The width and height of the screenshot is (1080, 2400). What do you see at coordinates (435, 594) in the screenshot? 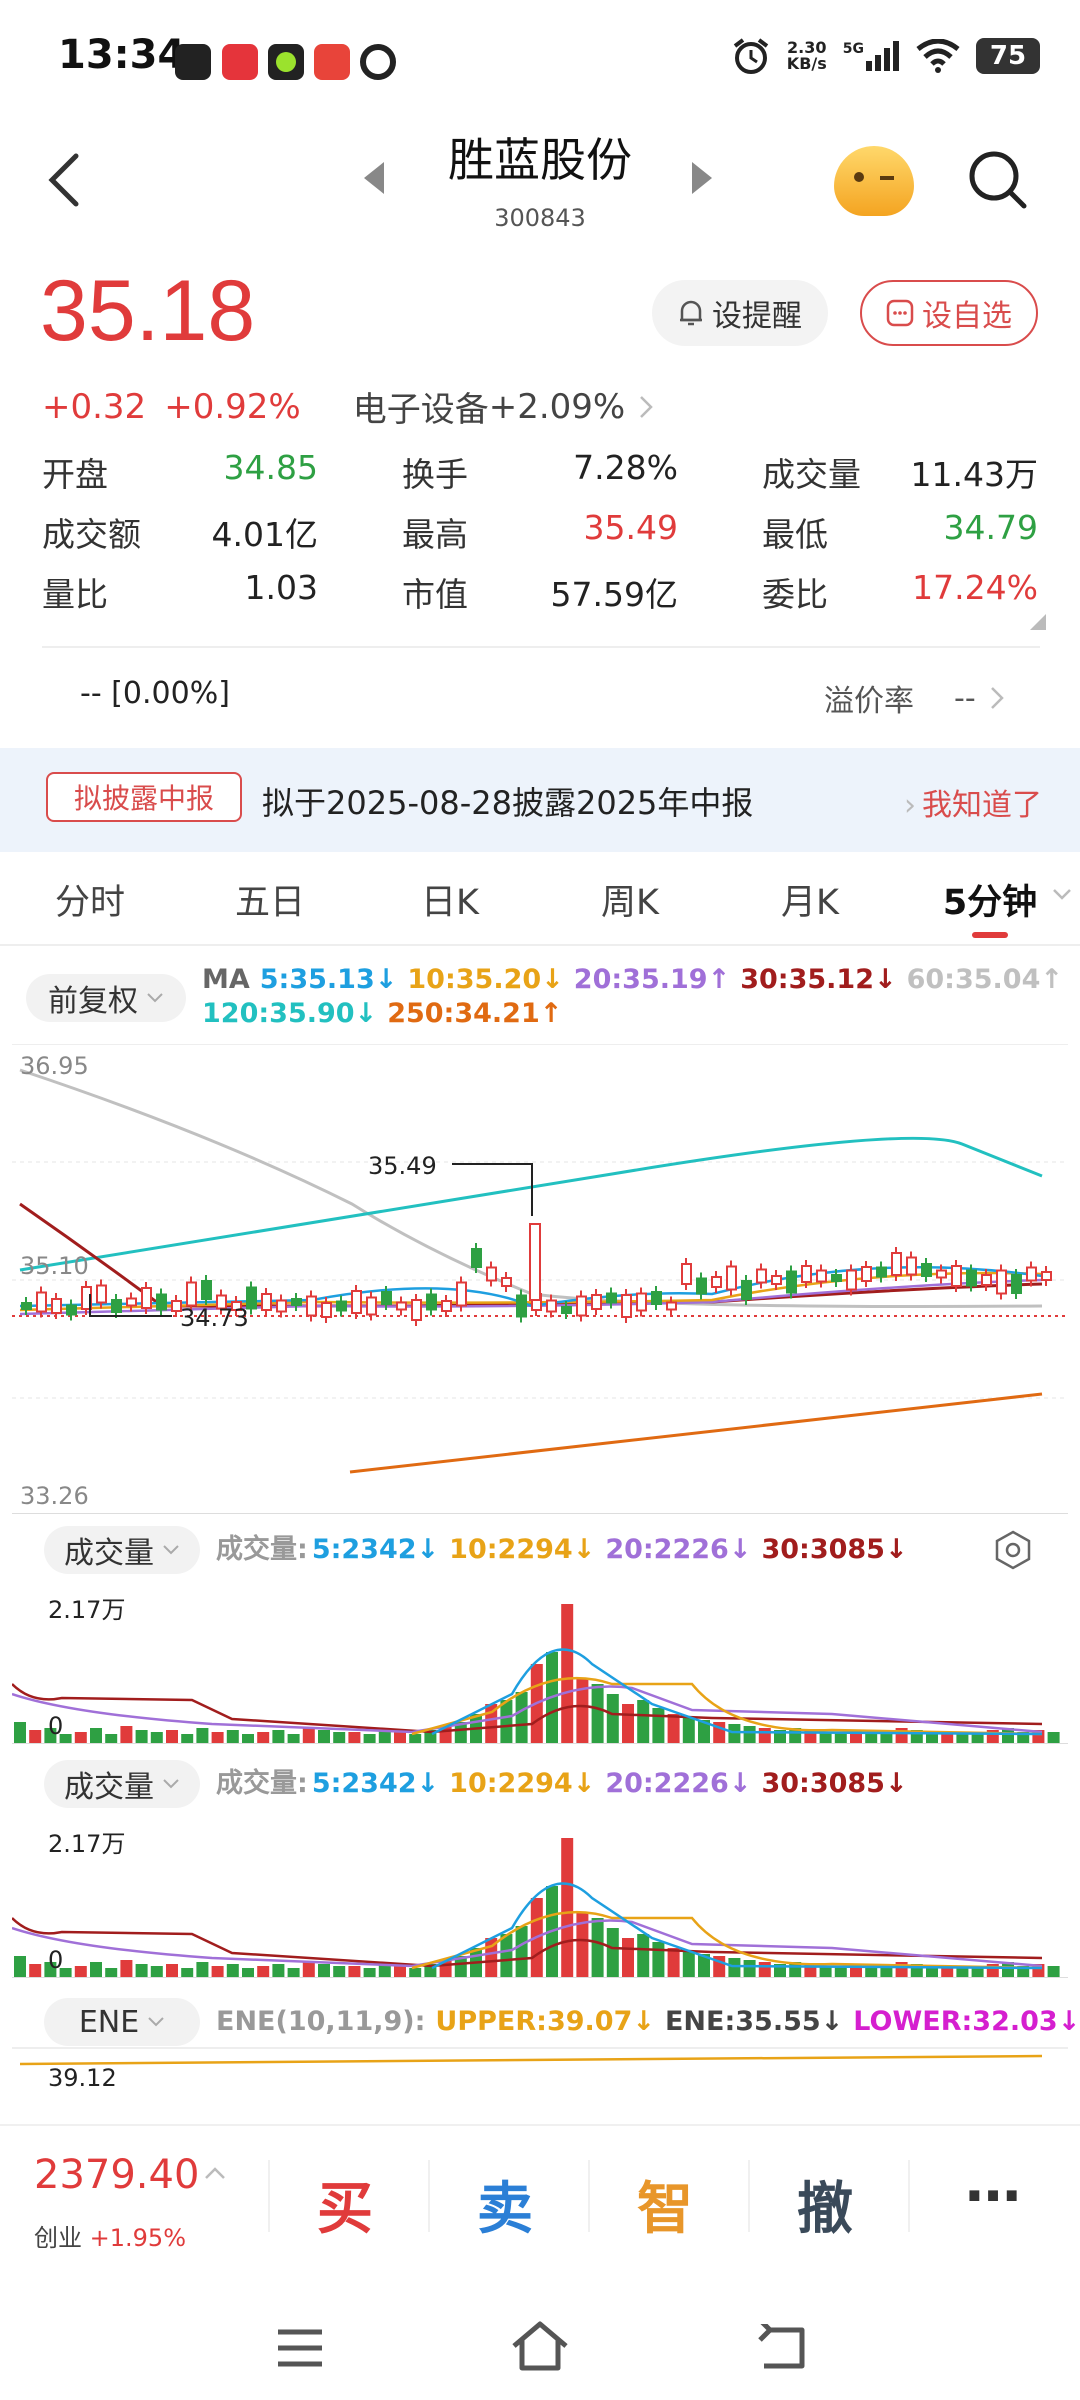
I see `stat-label: 市值` at bounding box center [435, 594].